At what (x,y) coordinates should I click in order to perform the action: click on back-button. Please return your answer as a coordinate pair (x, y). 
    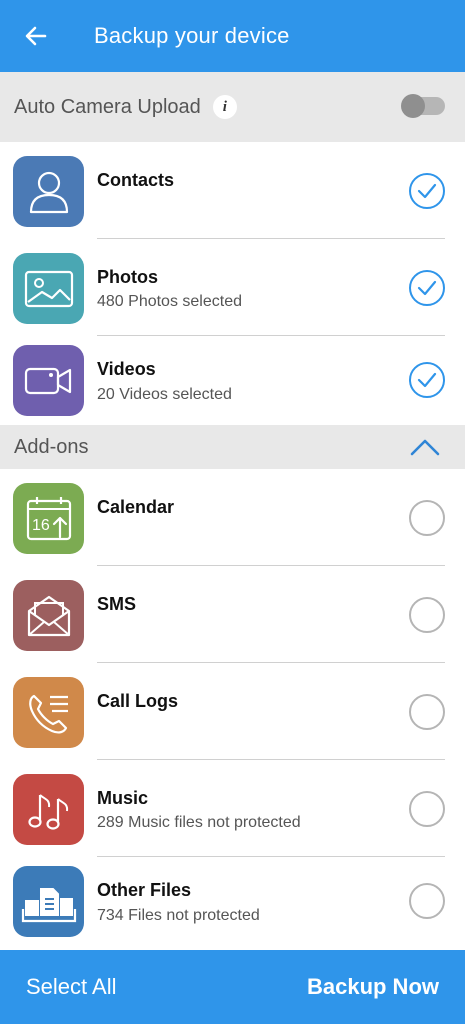
    Looking at the image, I should click on (36, 36).